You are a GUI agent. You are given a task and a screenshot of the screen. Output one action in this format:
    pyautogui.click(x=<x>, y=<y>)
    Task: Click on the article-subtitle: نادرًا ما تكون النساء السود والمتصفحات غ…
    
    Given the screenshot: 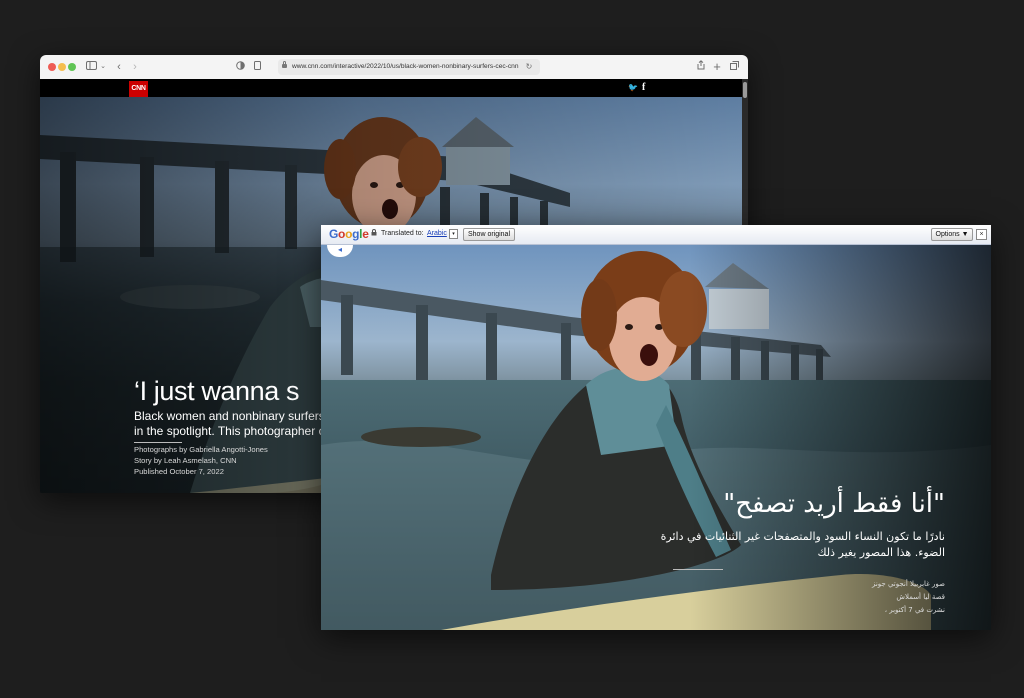 What is the action you would take?
    pyautogui.click(x=802, y=544)
    